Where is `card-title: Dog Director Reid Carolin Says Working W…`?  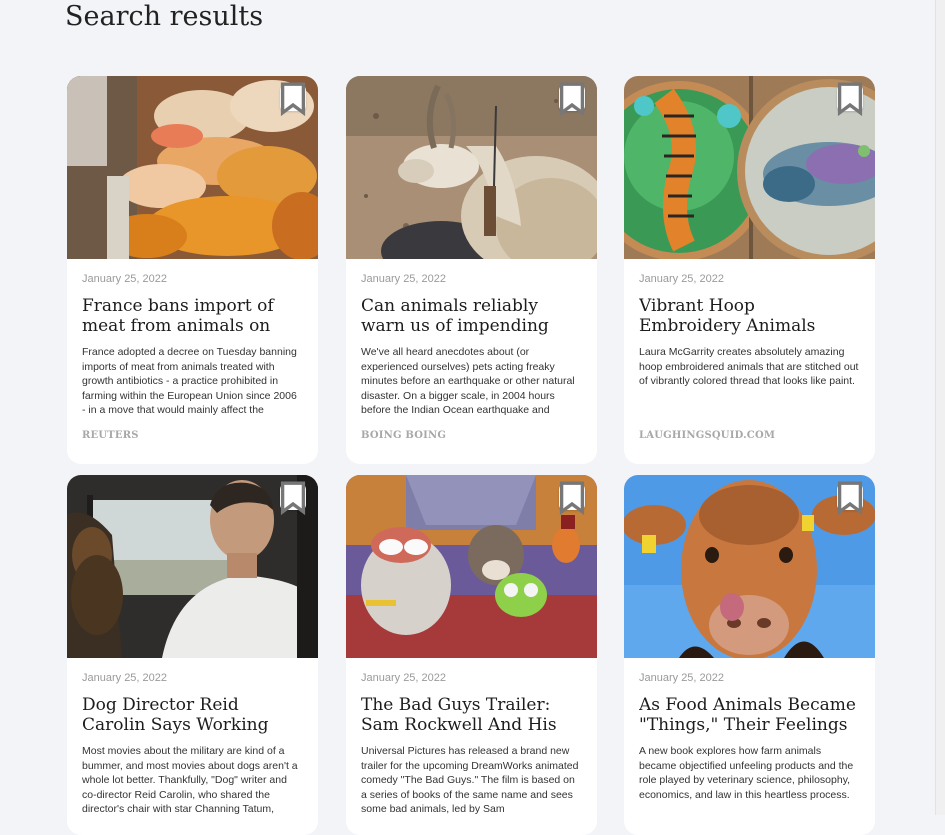 card-title: Dog Director Reid Carolin Says Working W… is located at coordinates (192, 715).